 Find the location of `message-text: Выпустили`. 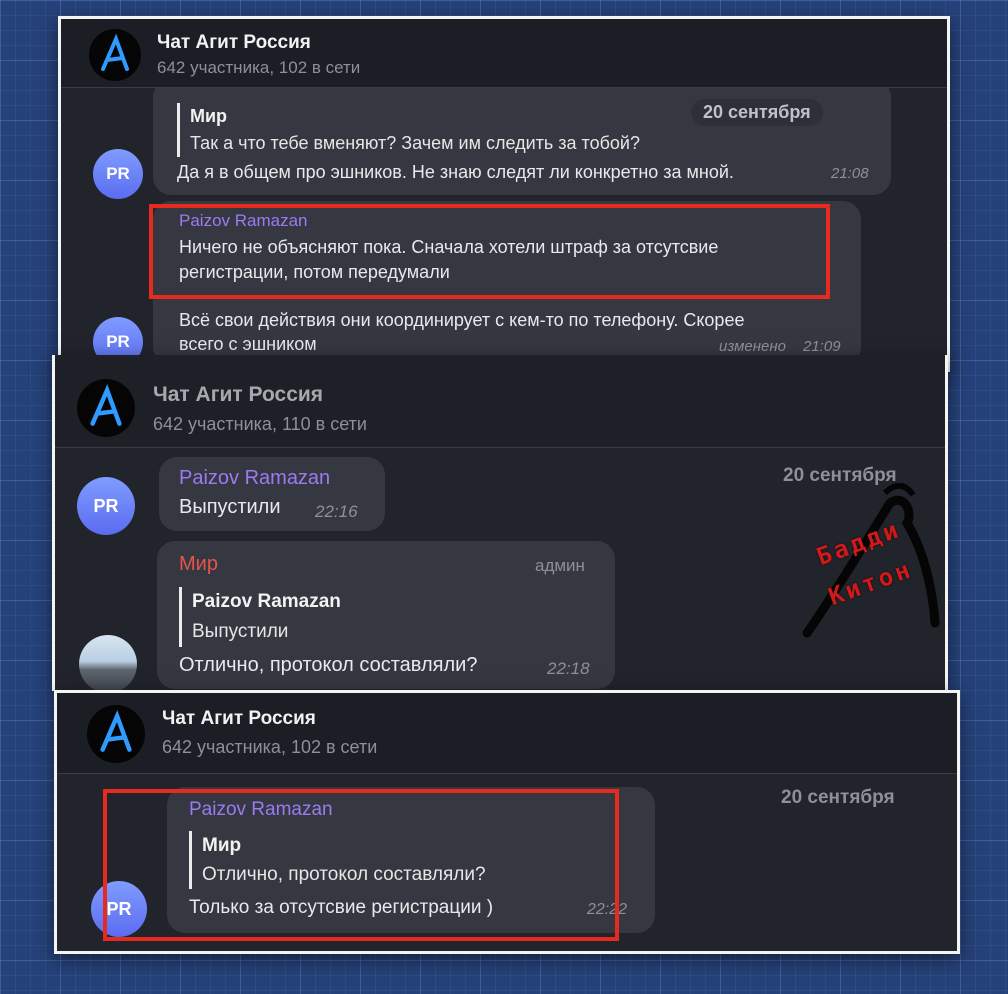

message-text: Выпустили is located at coordinates (230, 507).